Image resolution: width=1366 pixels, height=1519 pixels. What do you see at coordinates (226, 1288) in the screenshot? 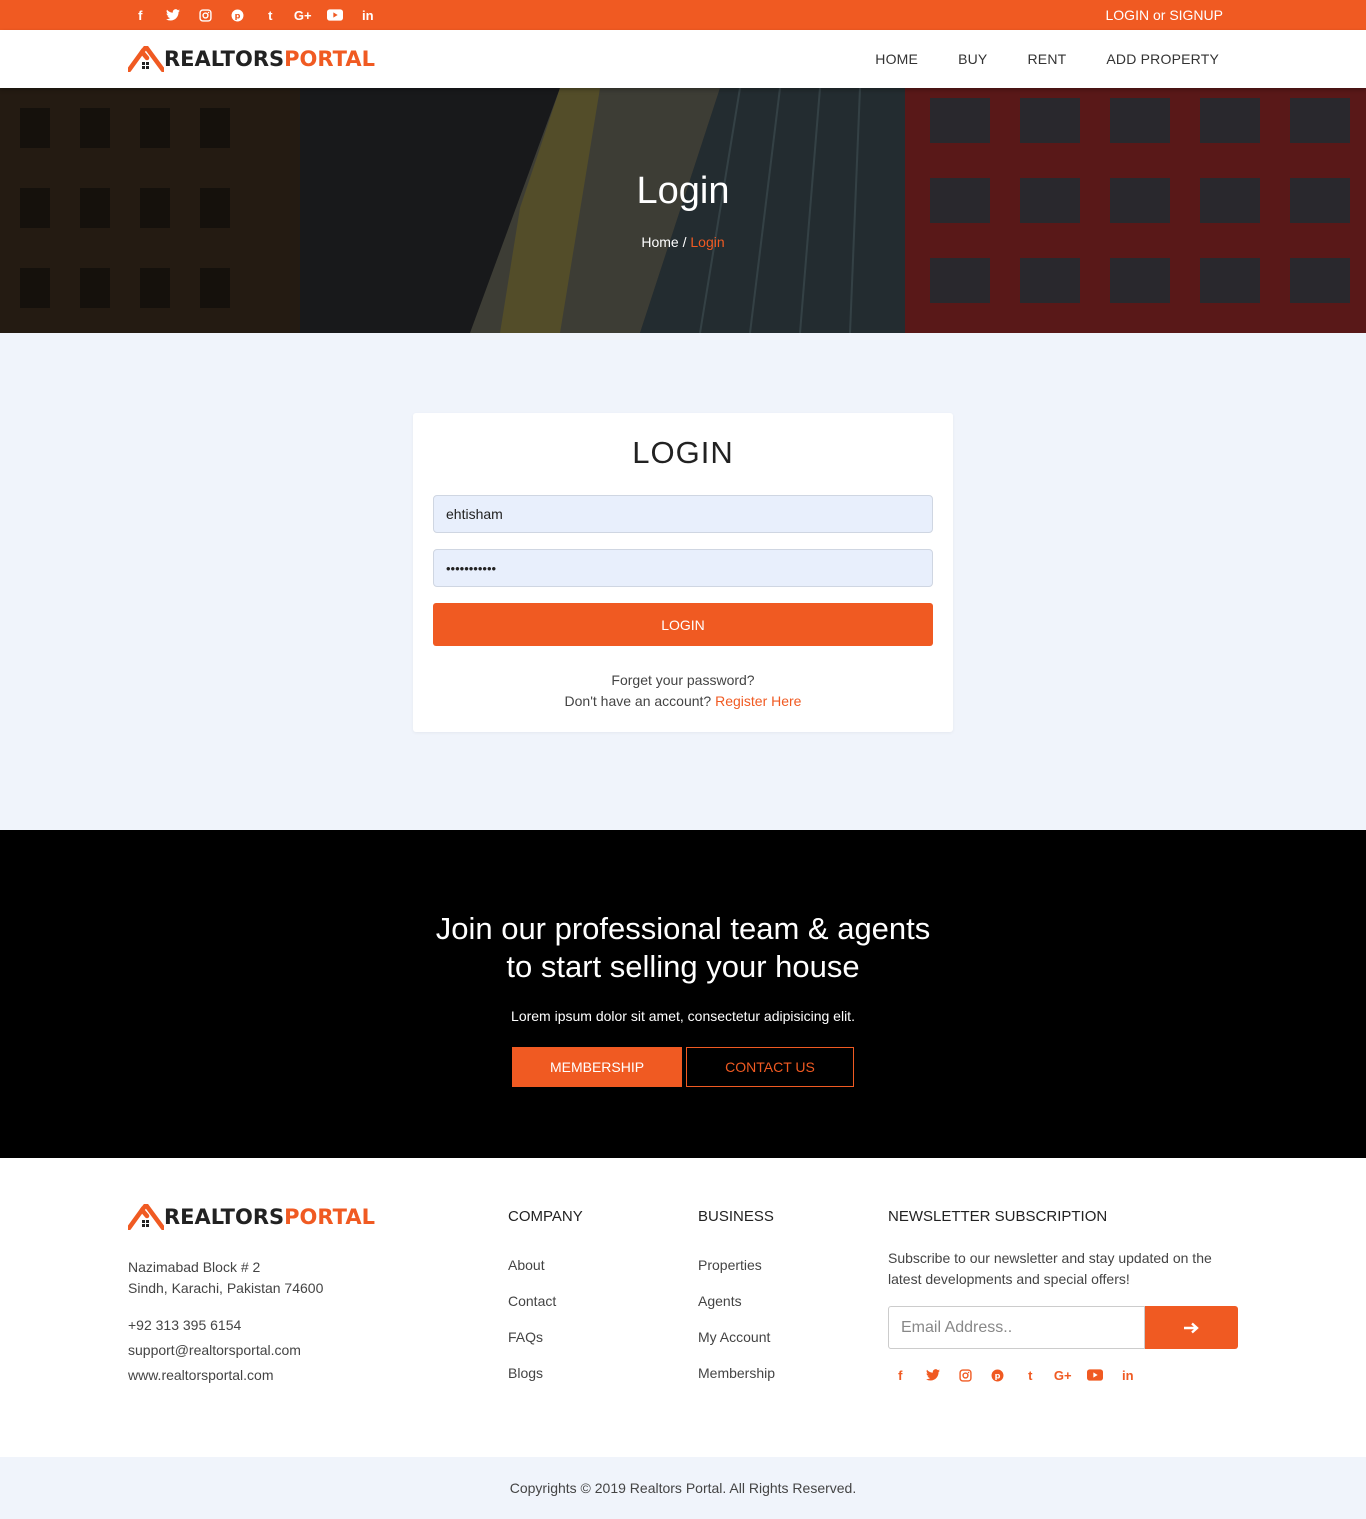
I see `address-line-2: Sindh, Karachi, Pakistan 74600` at bounding box center [226, 1288].